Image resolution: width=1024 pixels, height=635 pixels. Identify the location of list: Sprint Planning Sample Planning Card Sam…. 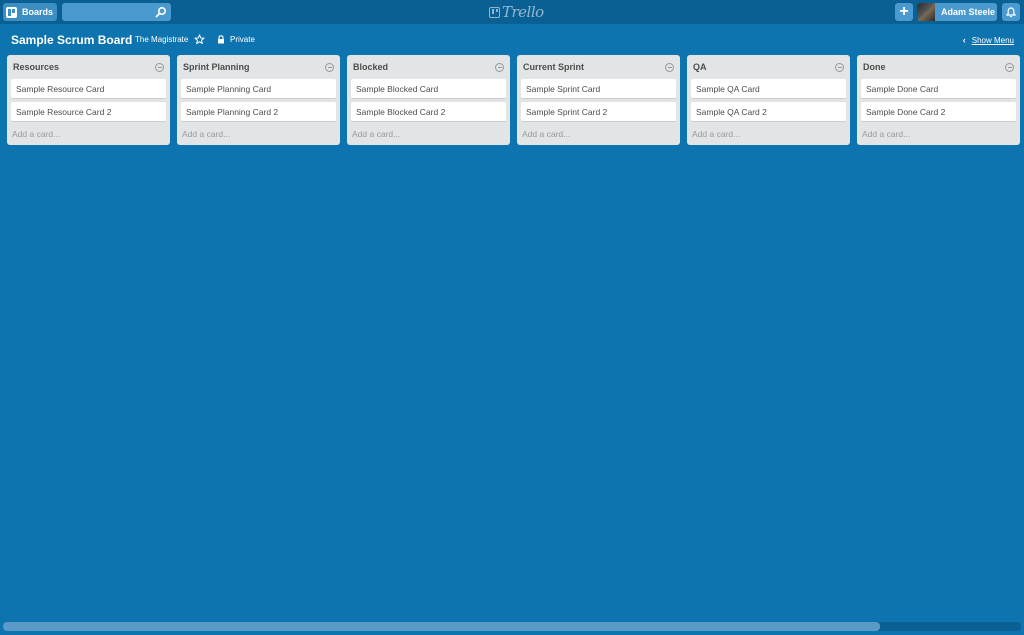
(258, 100).